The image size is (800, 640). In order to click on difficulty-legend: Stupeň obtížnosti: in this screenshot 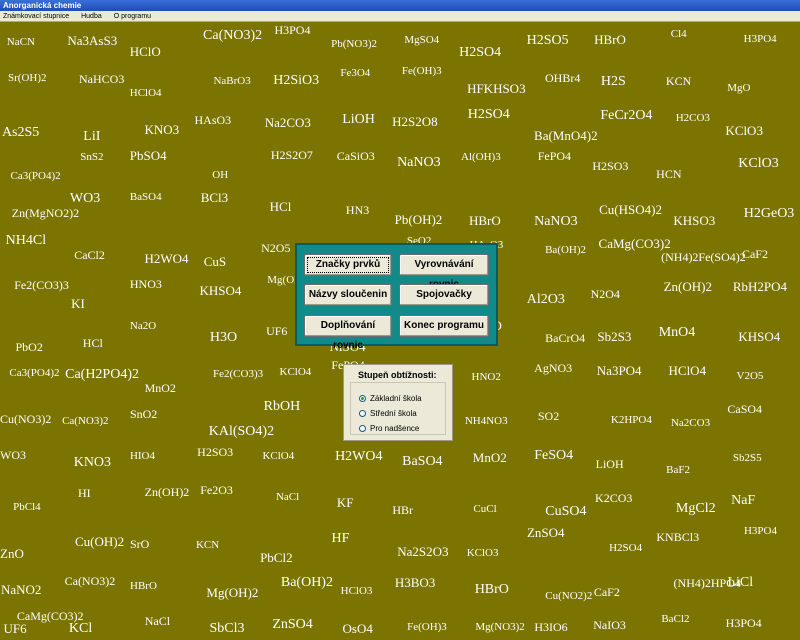, I will do `click(397, 375)`.